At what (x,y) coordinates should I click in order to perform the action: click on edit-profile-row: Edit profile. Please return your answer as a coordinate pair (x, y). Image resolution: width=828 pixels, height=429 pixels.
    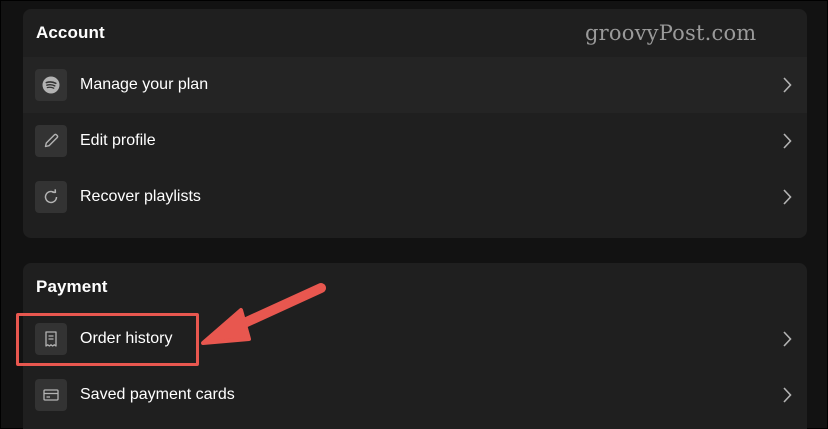
    Looking at the image, I should click on (415, 141).